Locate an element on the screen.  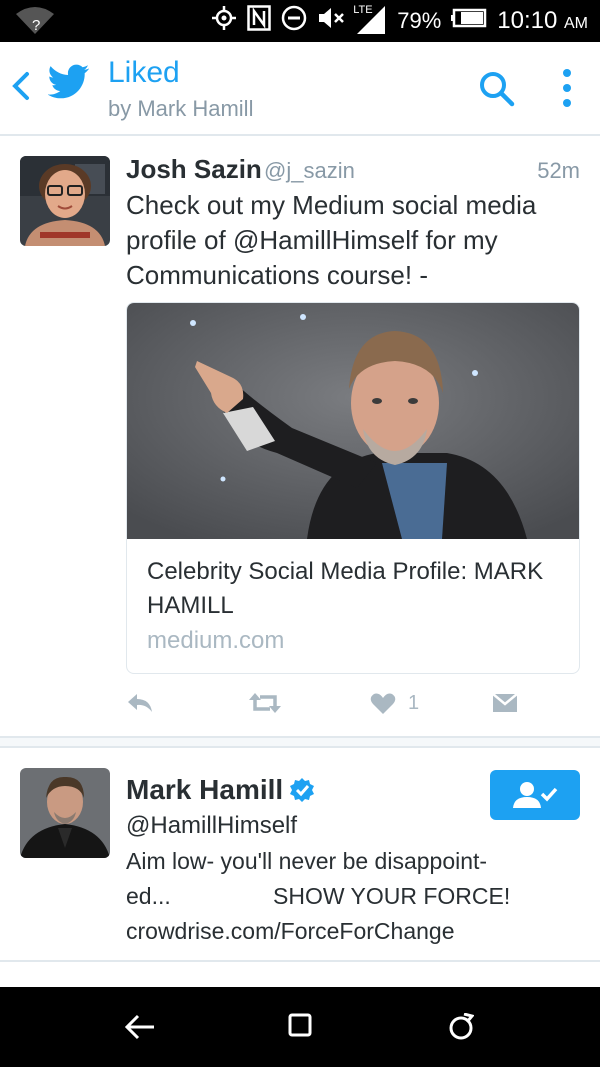
page-title: Liked is located at coordinates (144, 72).